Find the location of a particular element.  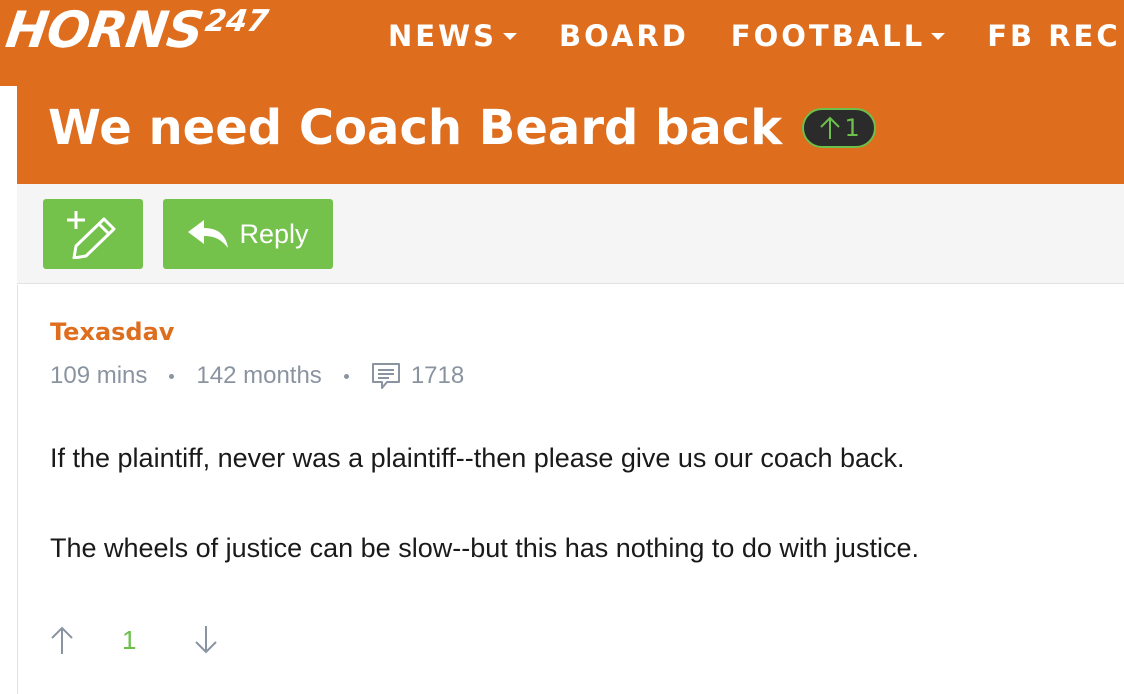

nav-item-board: BOARD is located at coordinates (624, 36).